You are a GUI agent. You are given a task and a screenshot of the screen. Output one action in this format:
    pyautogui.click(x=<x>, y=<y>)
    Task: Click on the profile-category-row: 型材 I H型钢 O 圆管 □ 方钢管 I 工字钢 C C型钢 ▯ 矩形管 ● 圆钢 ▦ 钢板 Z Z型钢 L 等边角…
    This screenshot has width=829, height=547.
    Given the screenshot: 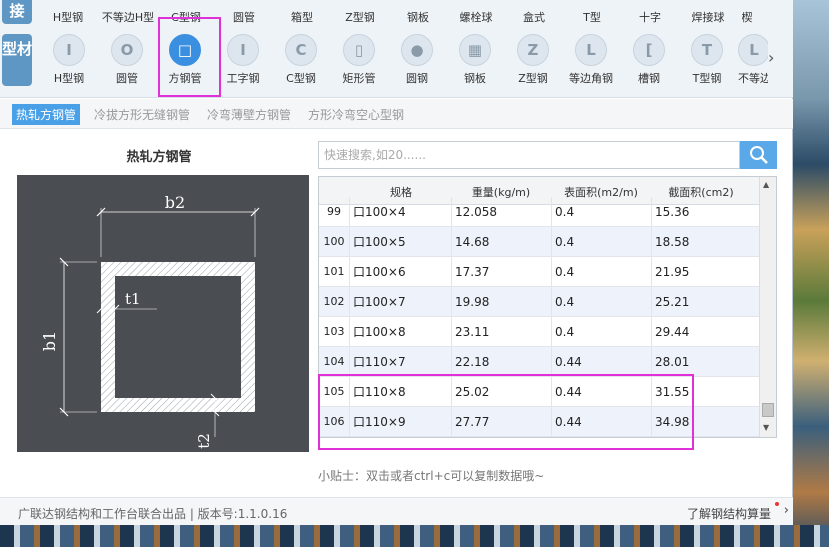 What is the action you would take?
    pyautogui.click(x=396, y=64)
    